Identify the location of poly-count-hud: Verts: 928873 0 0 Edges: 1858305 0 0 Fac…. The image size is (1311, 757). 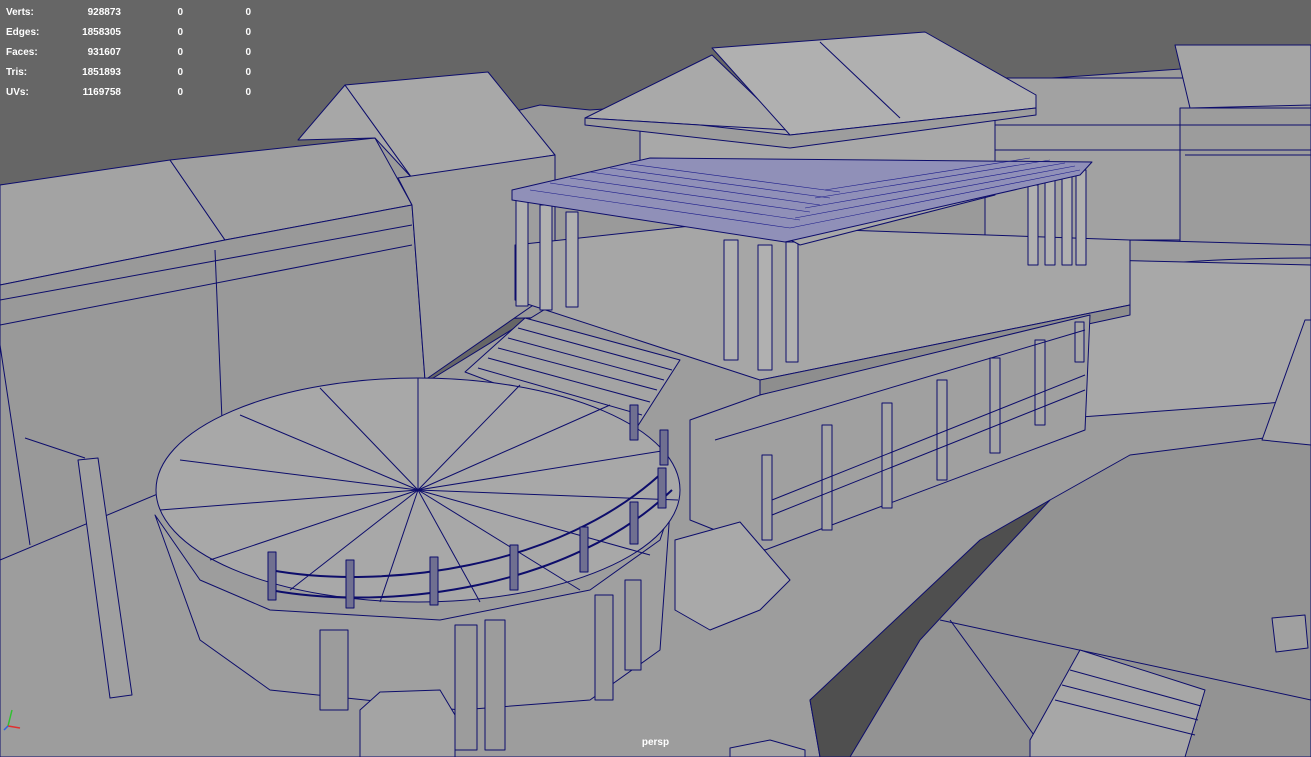
(128, 52).